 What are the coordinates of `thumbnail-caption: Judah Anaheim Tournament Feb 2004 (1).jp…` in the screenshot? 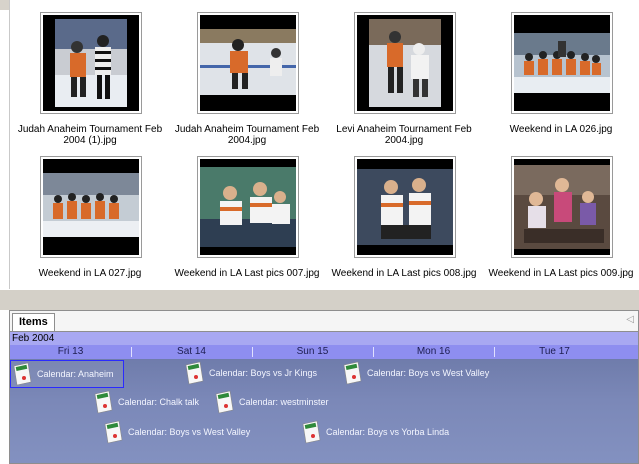 It's located at (90, 135).